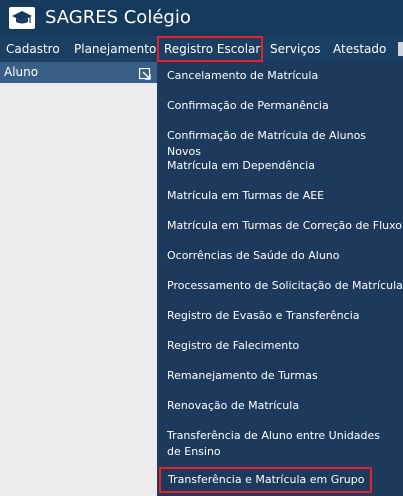 This screenshot has width=403, height=496. What do you see at coordinates (115, 49) in the screenshot?
I see `menu-item-planejamento: Planejamento` at bounding box center [115, 49].